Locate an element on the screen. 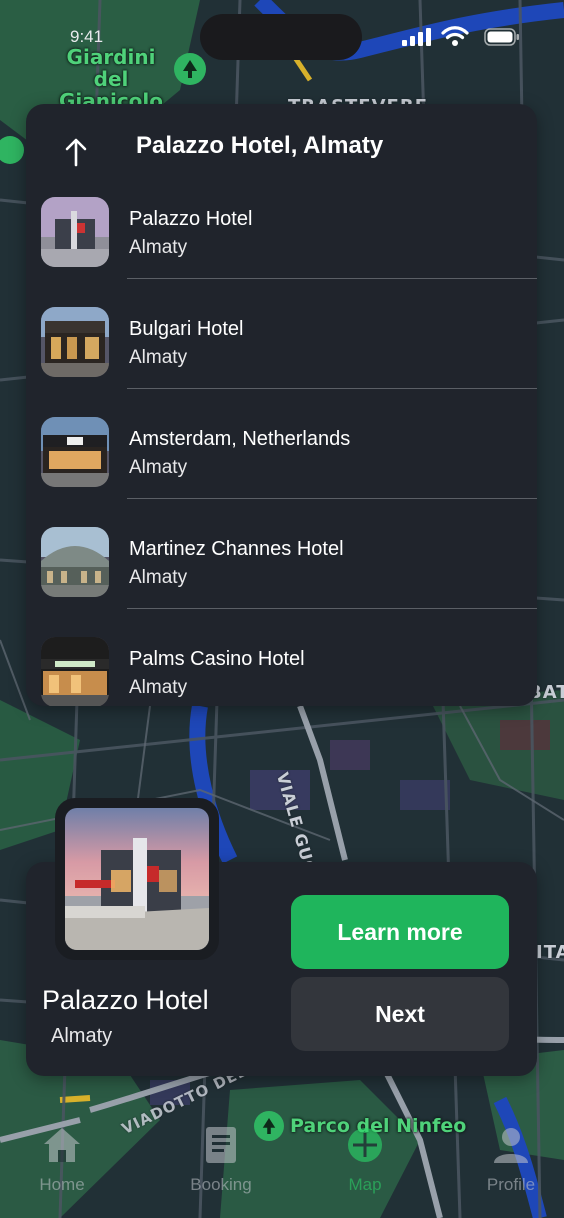 This screenshot has width=564, height=1218. next-button: Next is located at coordinates (400, 1014).